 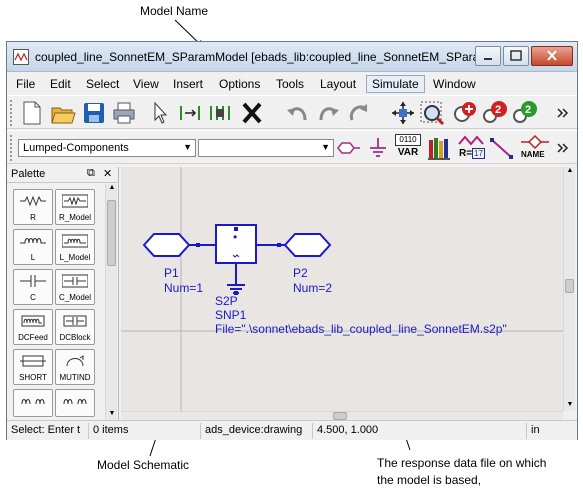 What do you see at coordinates (220, 113) in the screenshot?
I see `insert-component-icon` at bounding box center [220, 113].